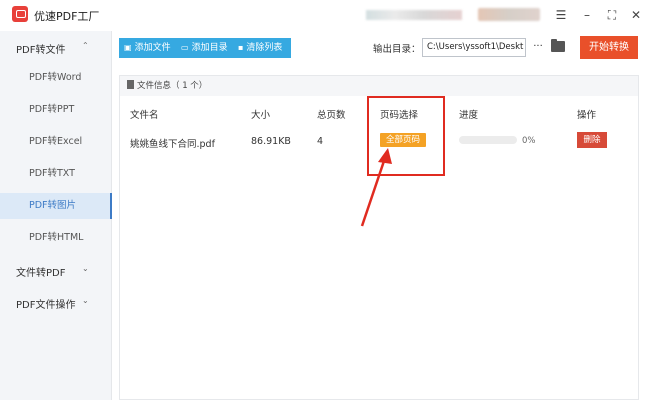  I want to click on document-icon, so click(130, 84).